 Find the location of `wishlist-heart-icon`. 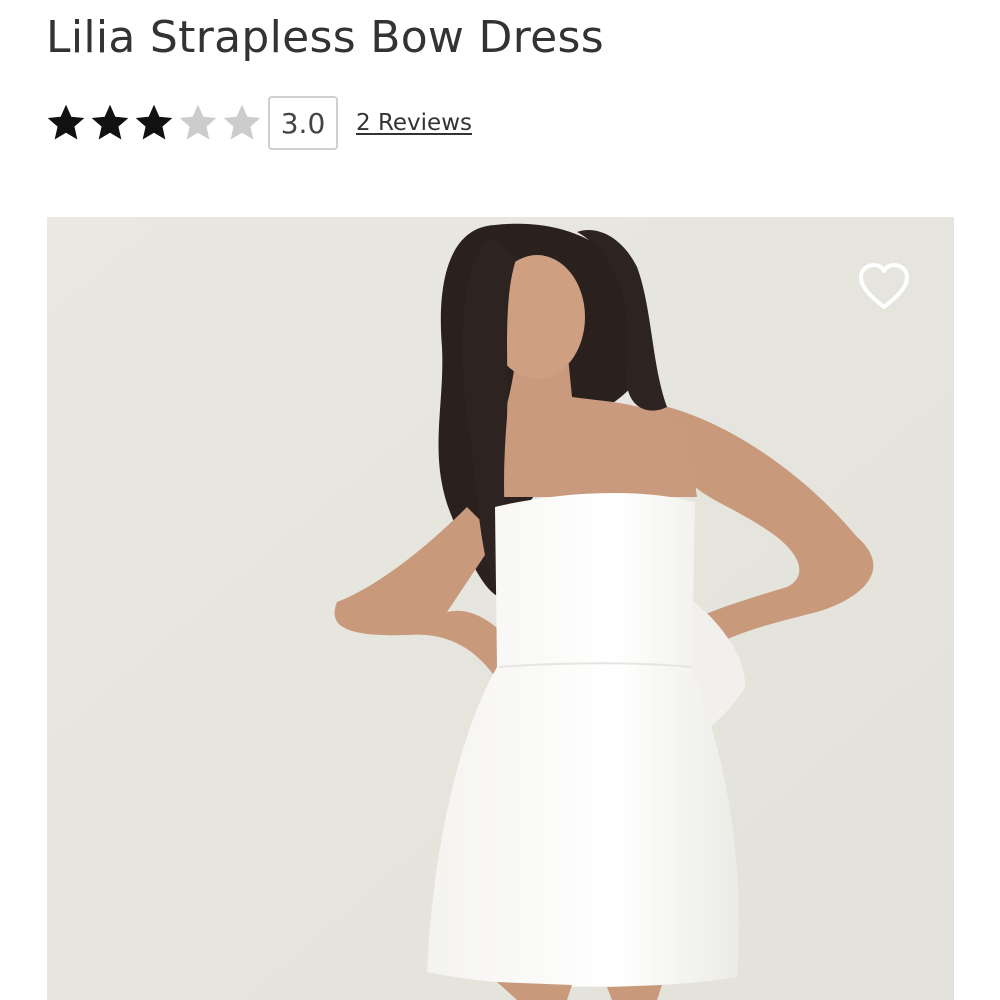

wishlist-heart-icon is located at coordinates (884, 286).